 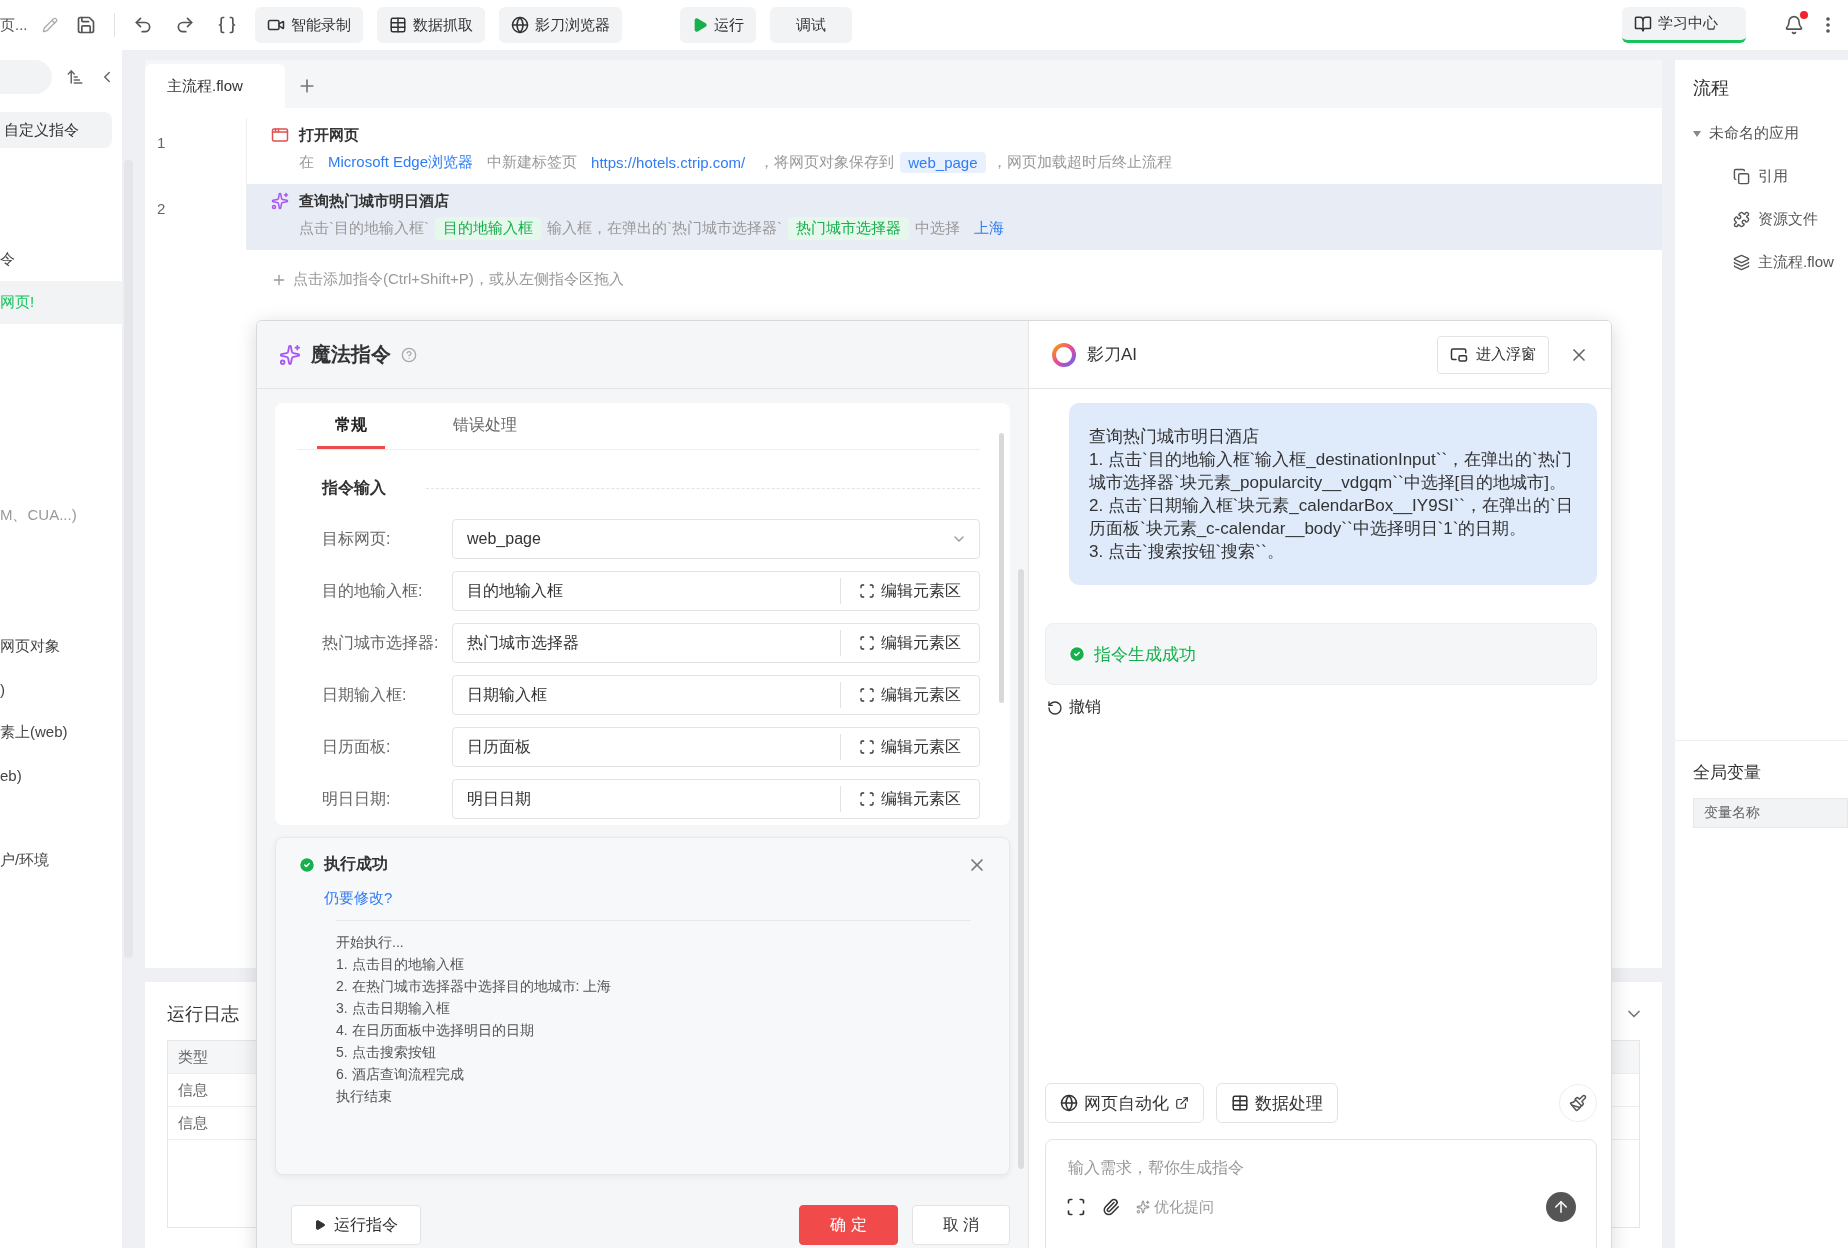 I want to click on log-line: 3. 点击日期输入框, so click(x=393, y=1008).